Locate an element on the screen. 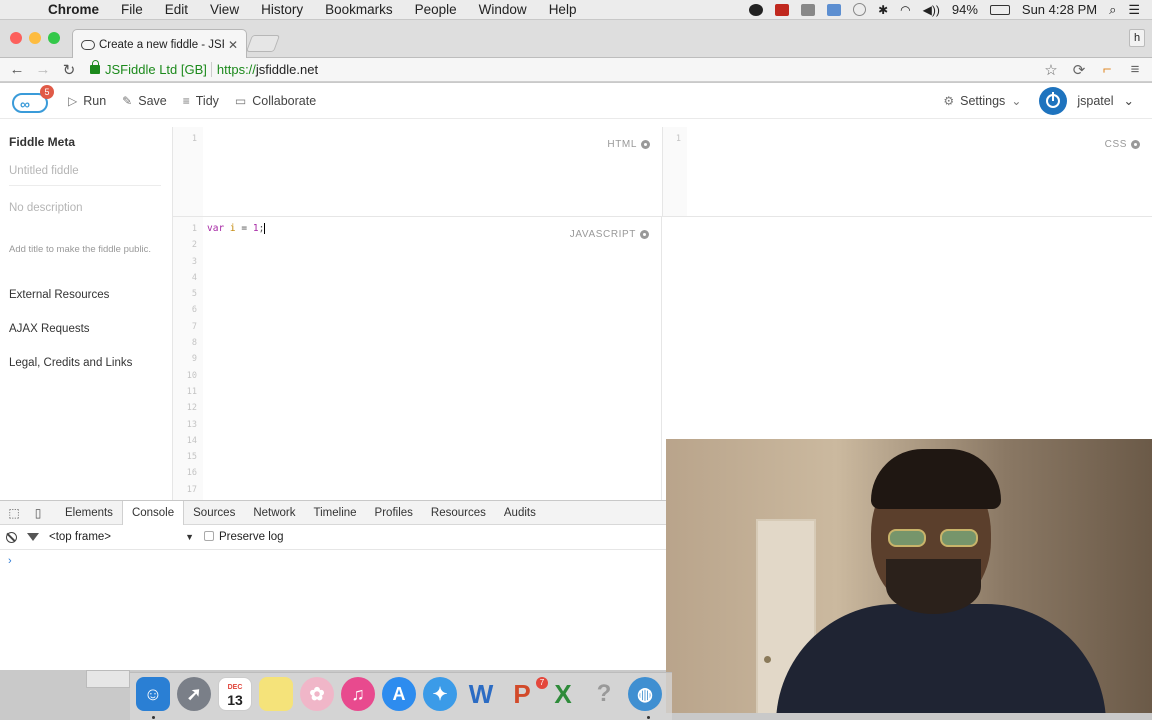  close-tab-icon: ✕ is located at coordinates (233, 45).